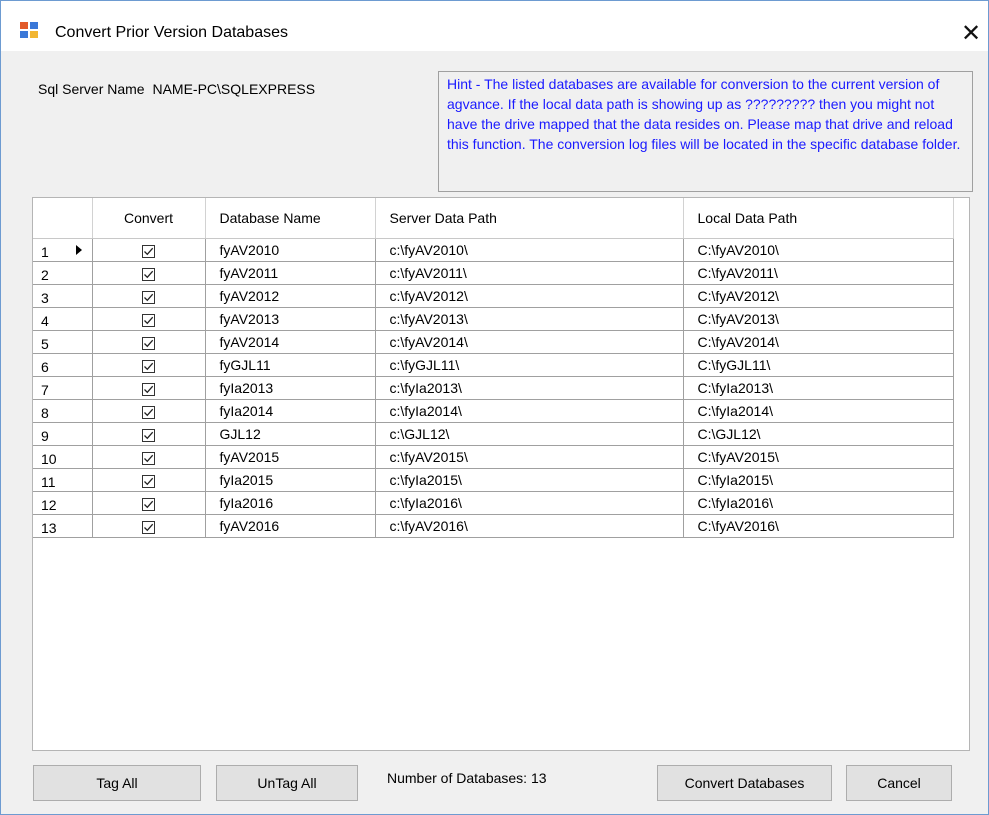  What do you see at coordinates (818, 411) in the screenshot?
I see `local-data-path-cell: C:\fyIa2014\` at bounding box center [818, 411].